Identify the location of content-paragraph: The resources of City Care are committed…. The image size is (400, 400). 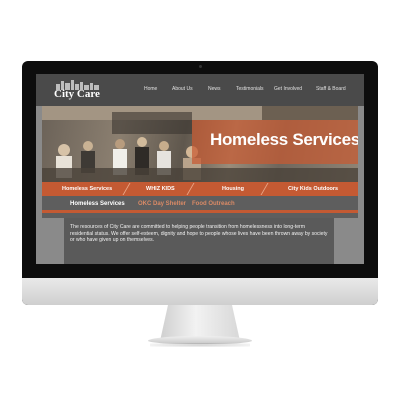
(199, 234).